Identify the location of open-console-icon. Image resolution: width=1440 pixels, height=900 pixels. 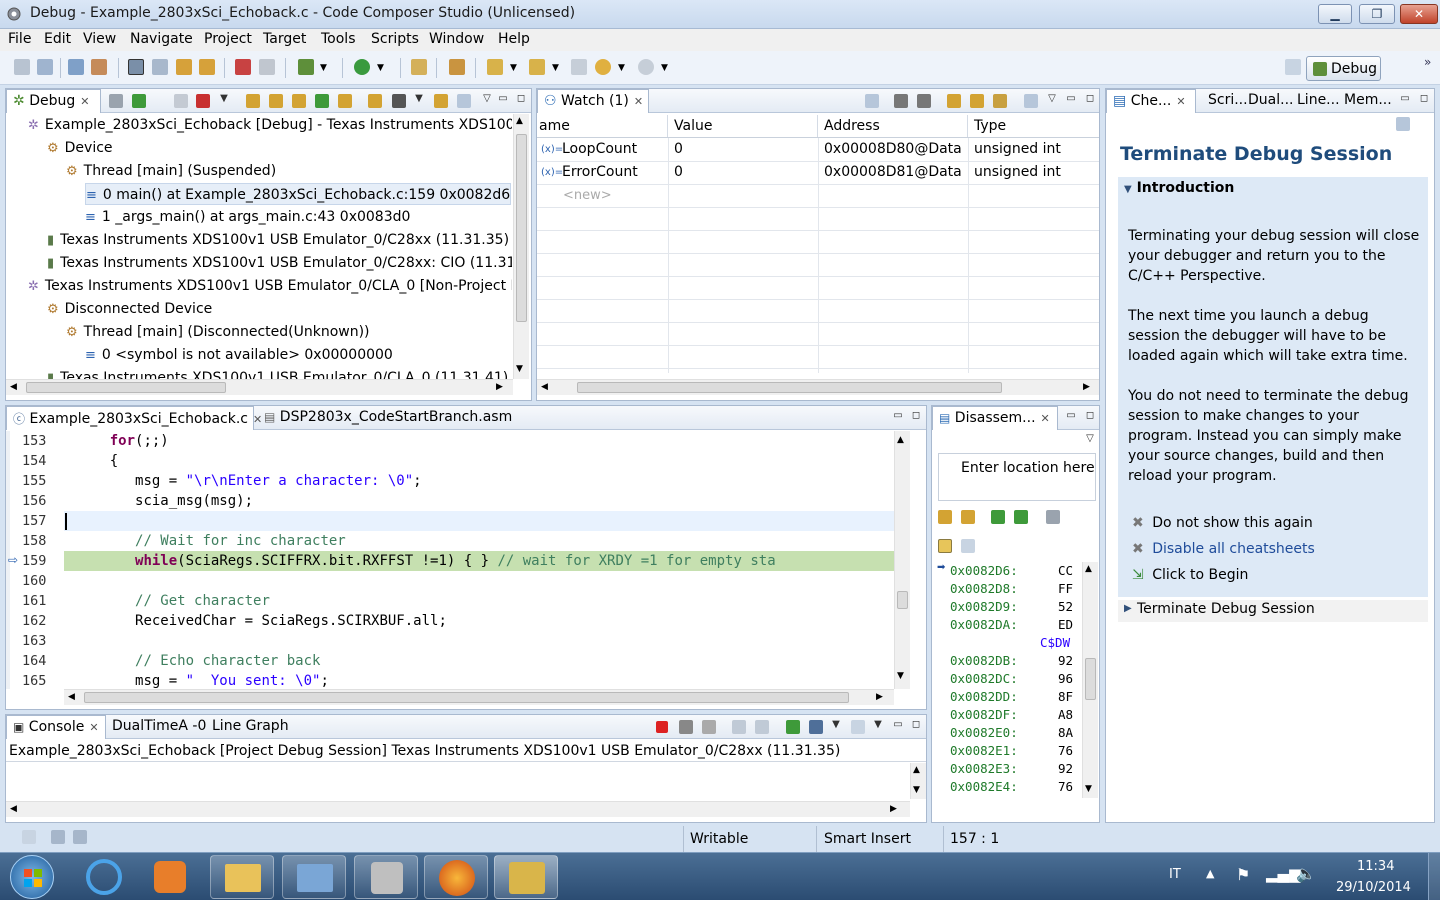
(858, 727).